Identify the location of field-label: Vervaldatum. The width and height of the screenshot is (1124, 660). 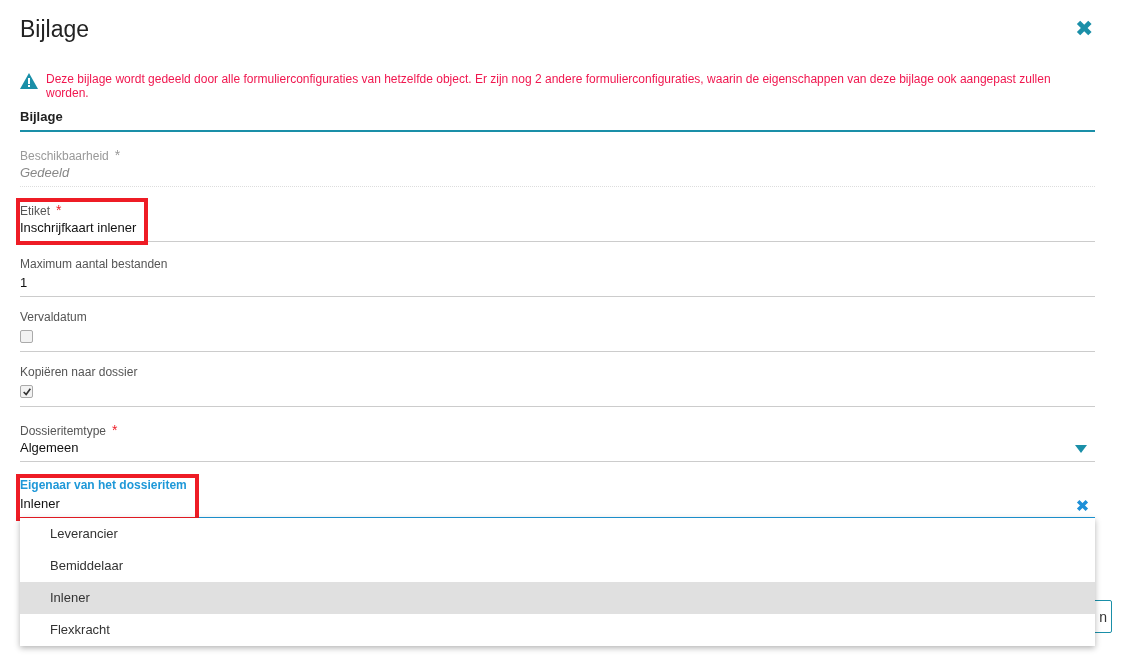
(53, 317).